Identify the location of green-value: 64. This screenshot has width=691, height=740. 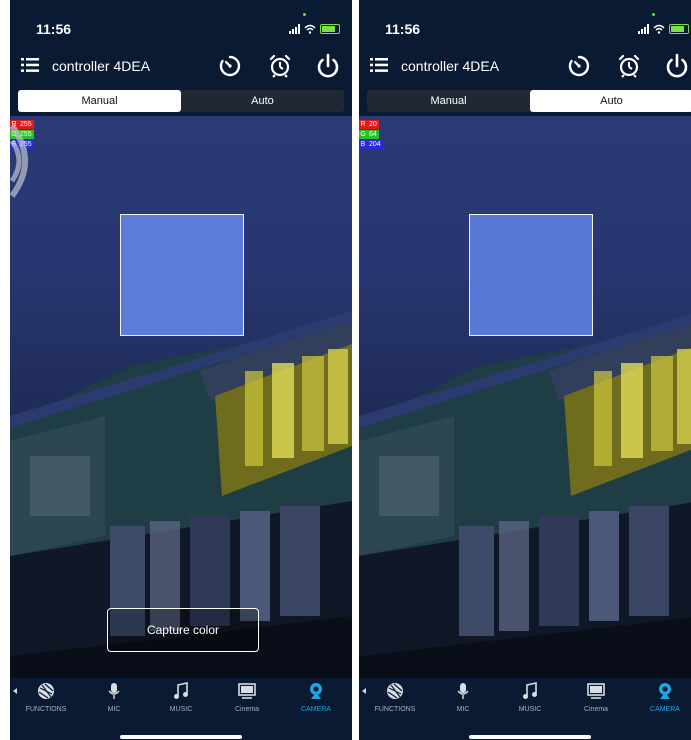
(373, 134).